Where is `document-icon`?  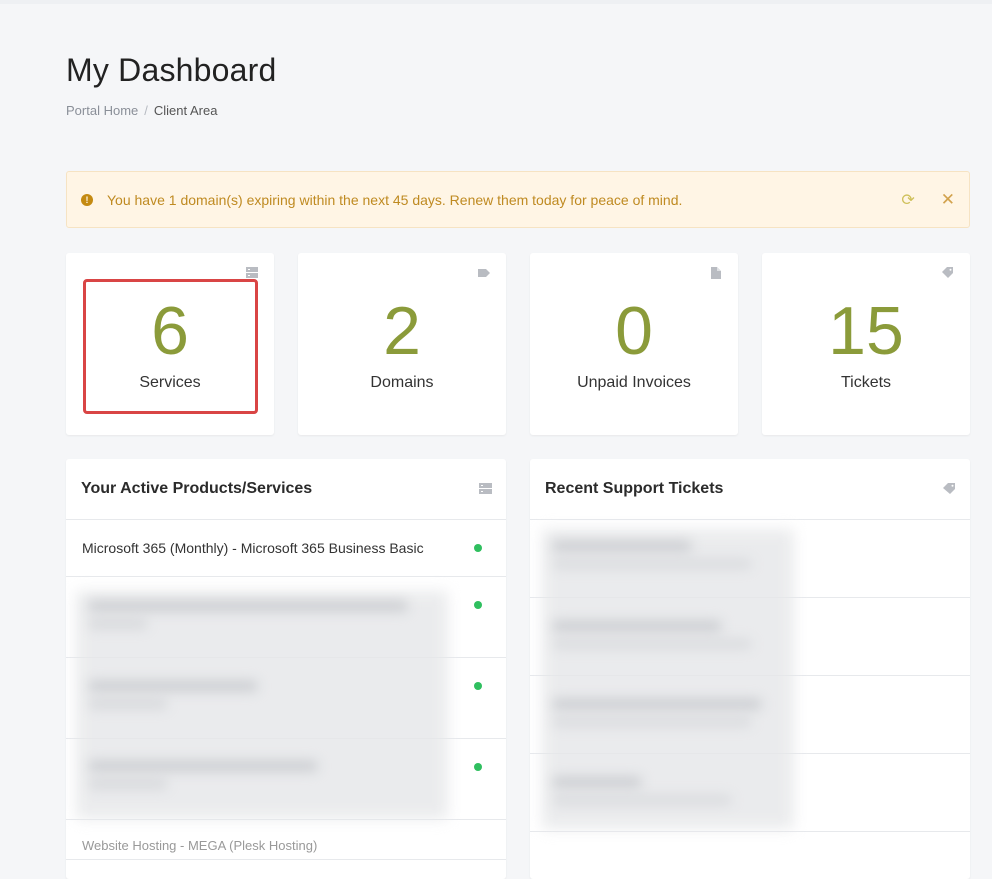
document-icon is located at coordinates (716, 273).